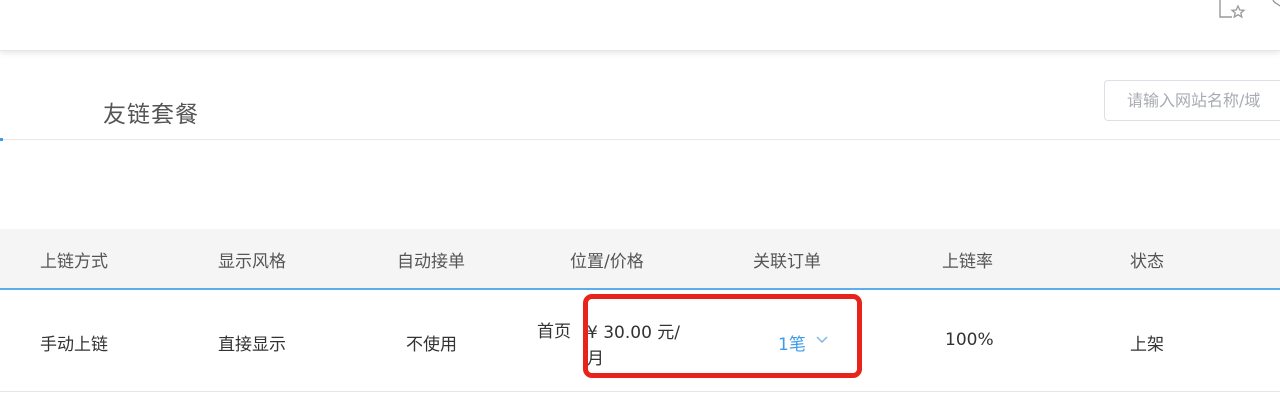 This screenshot has height=395, width=1280. What do you see at coordinates (74, 345) in the screenshot?
I see `cell-method: 手动上链` at bounding box center [74, 345].